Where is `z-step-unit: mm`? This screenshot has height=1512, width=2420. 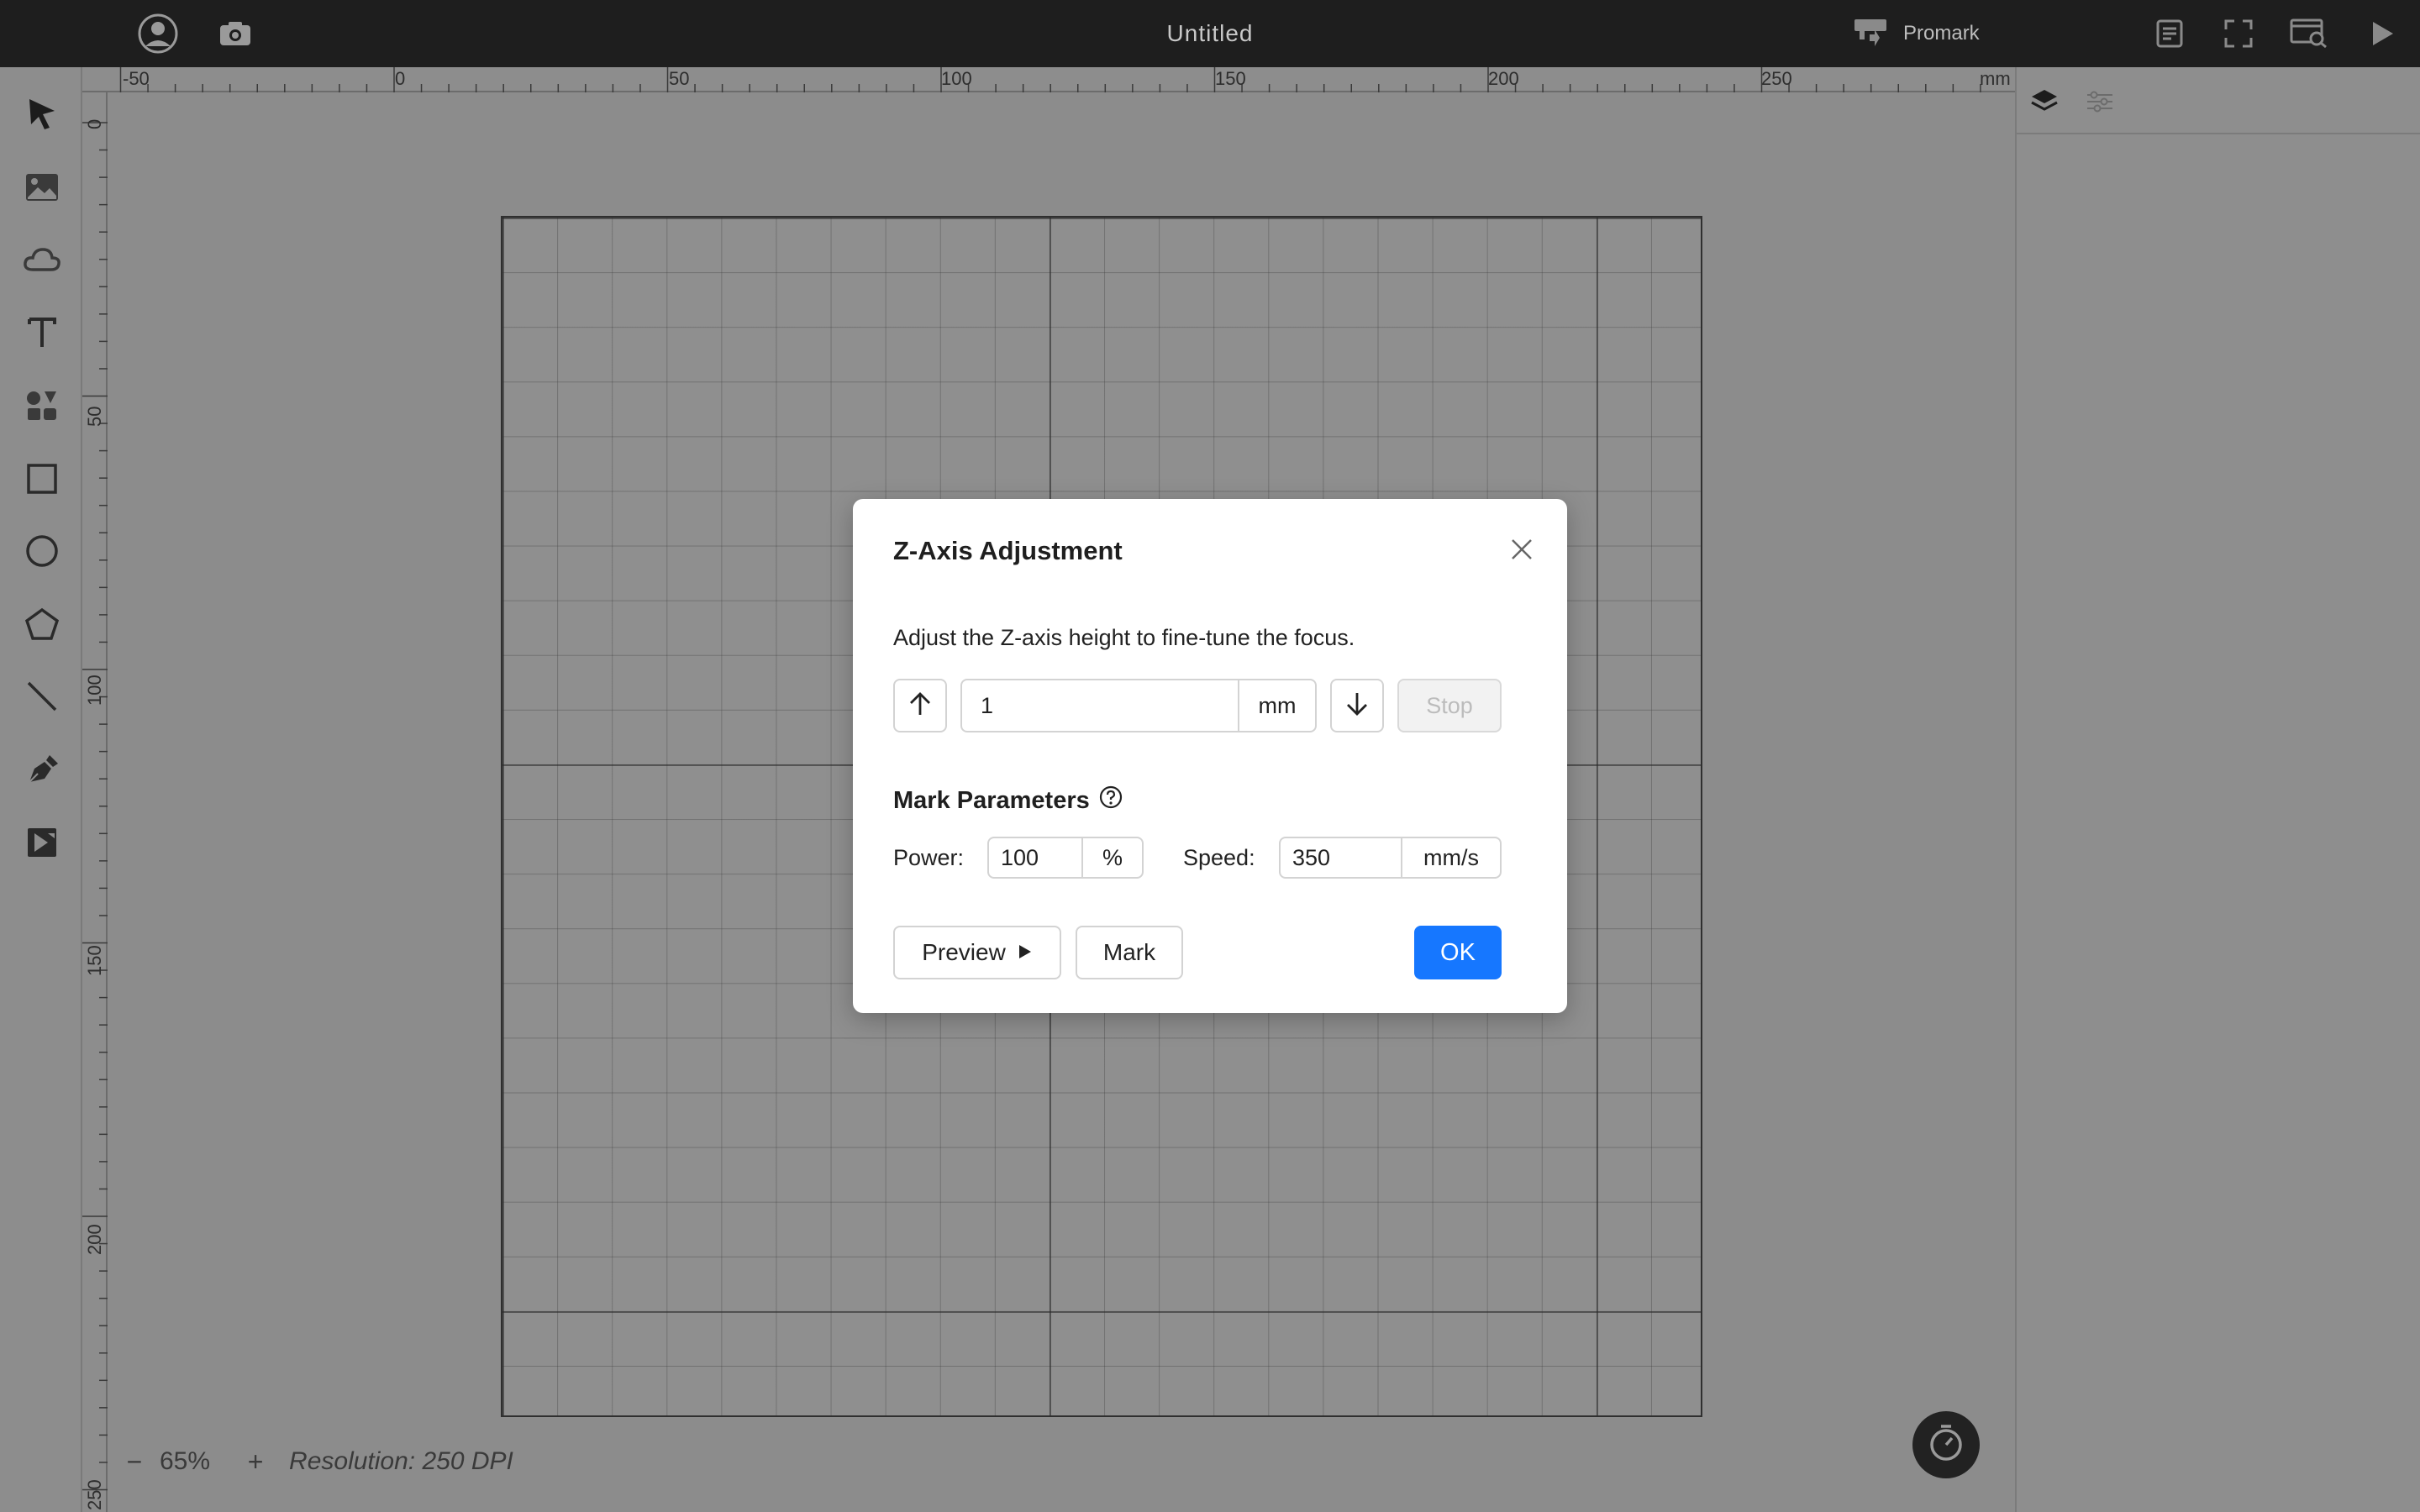 z-step-unit: mm is located at coordinates (1276, 705).